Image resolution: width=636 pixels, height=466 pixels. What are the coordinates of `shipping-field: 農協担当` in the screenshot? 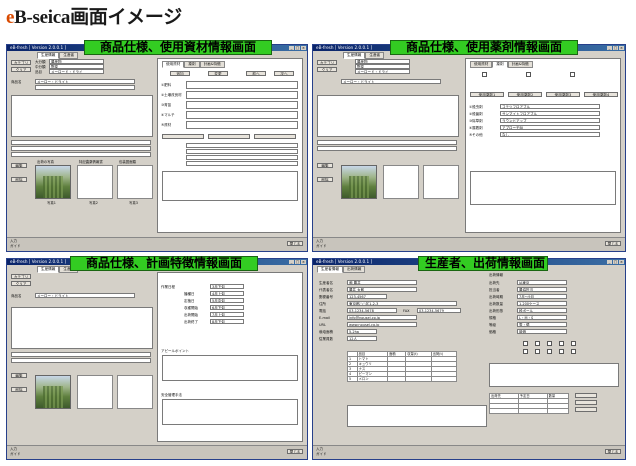 It's located at (542, 289).